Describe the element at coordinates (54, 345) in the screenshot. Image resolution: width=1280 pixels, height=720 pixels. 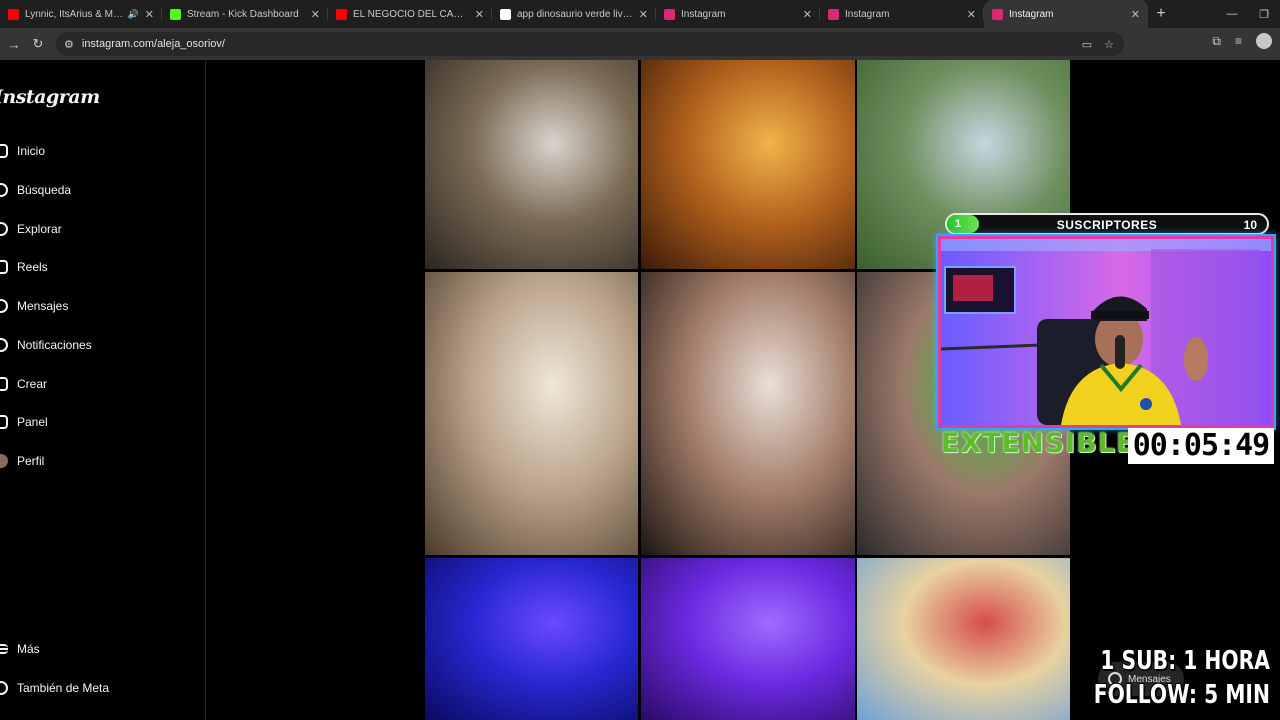
I see `nav-item-label: Notificaciones` at that location.